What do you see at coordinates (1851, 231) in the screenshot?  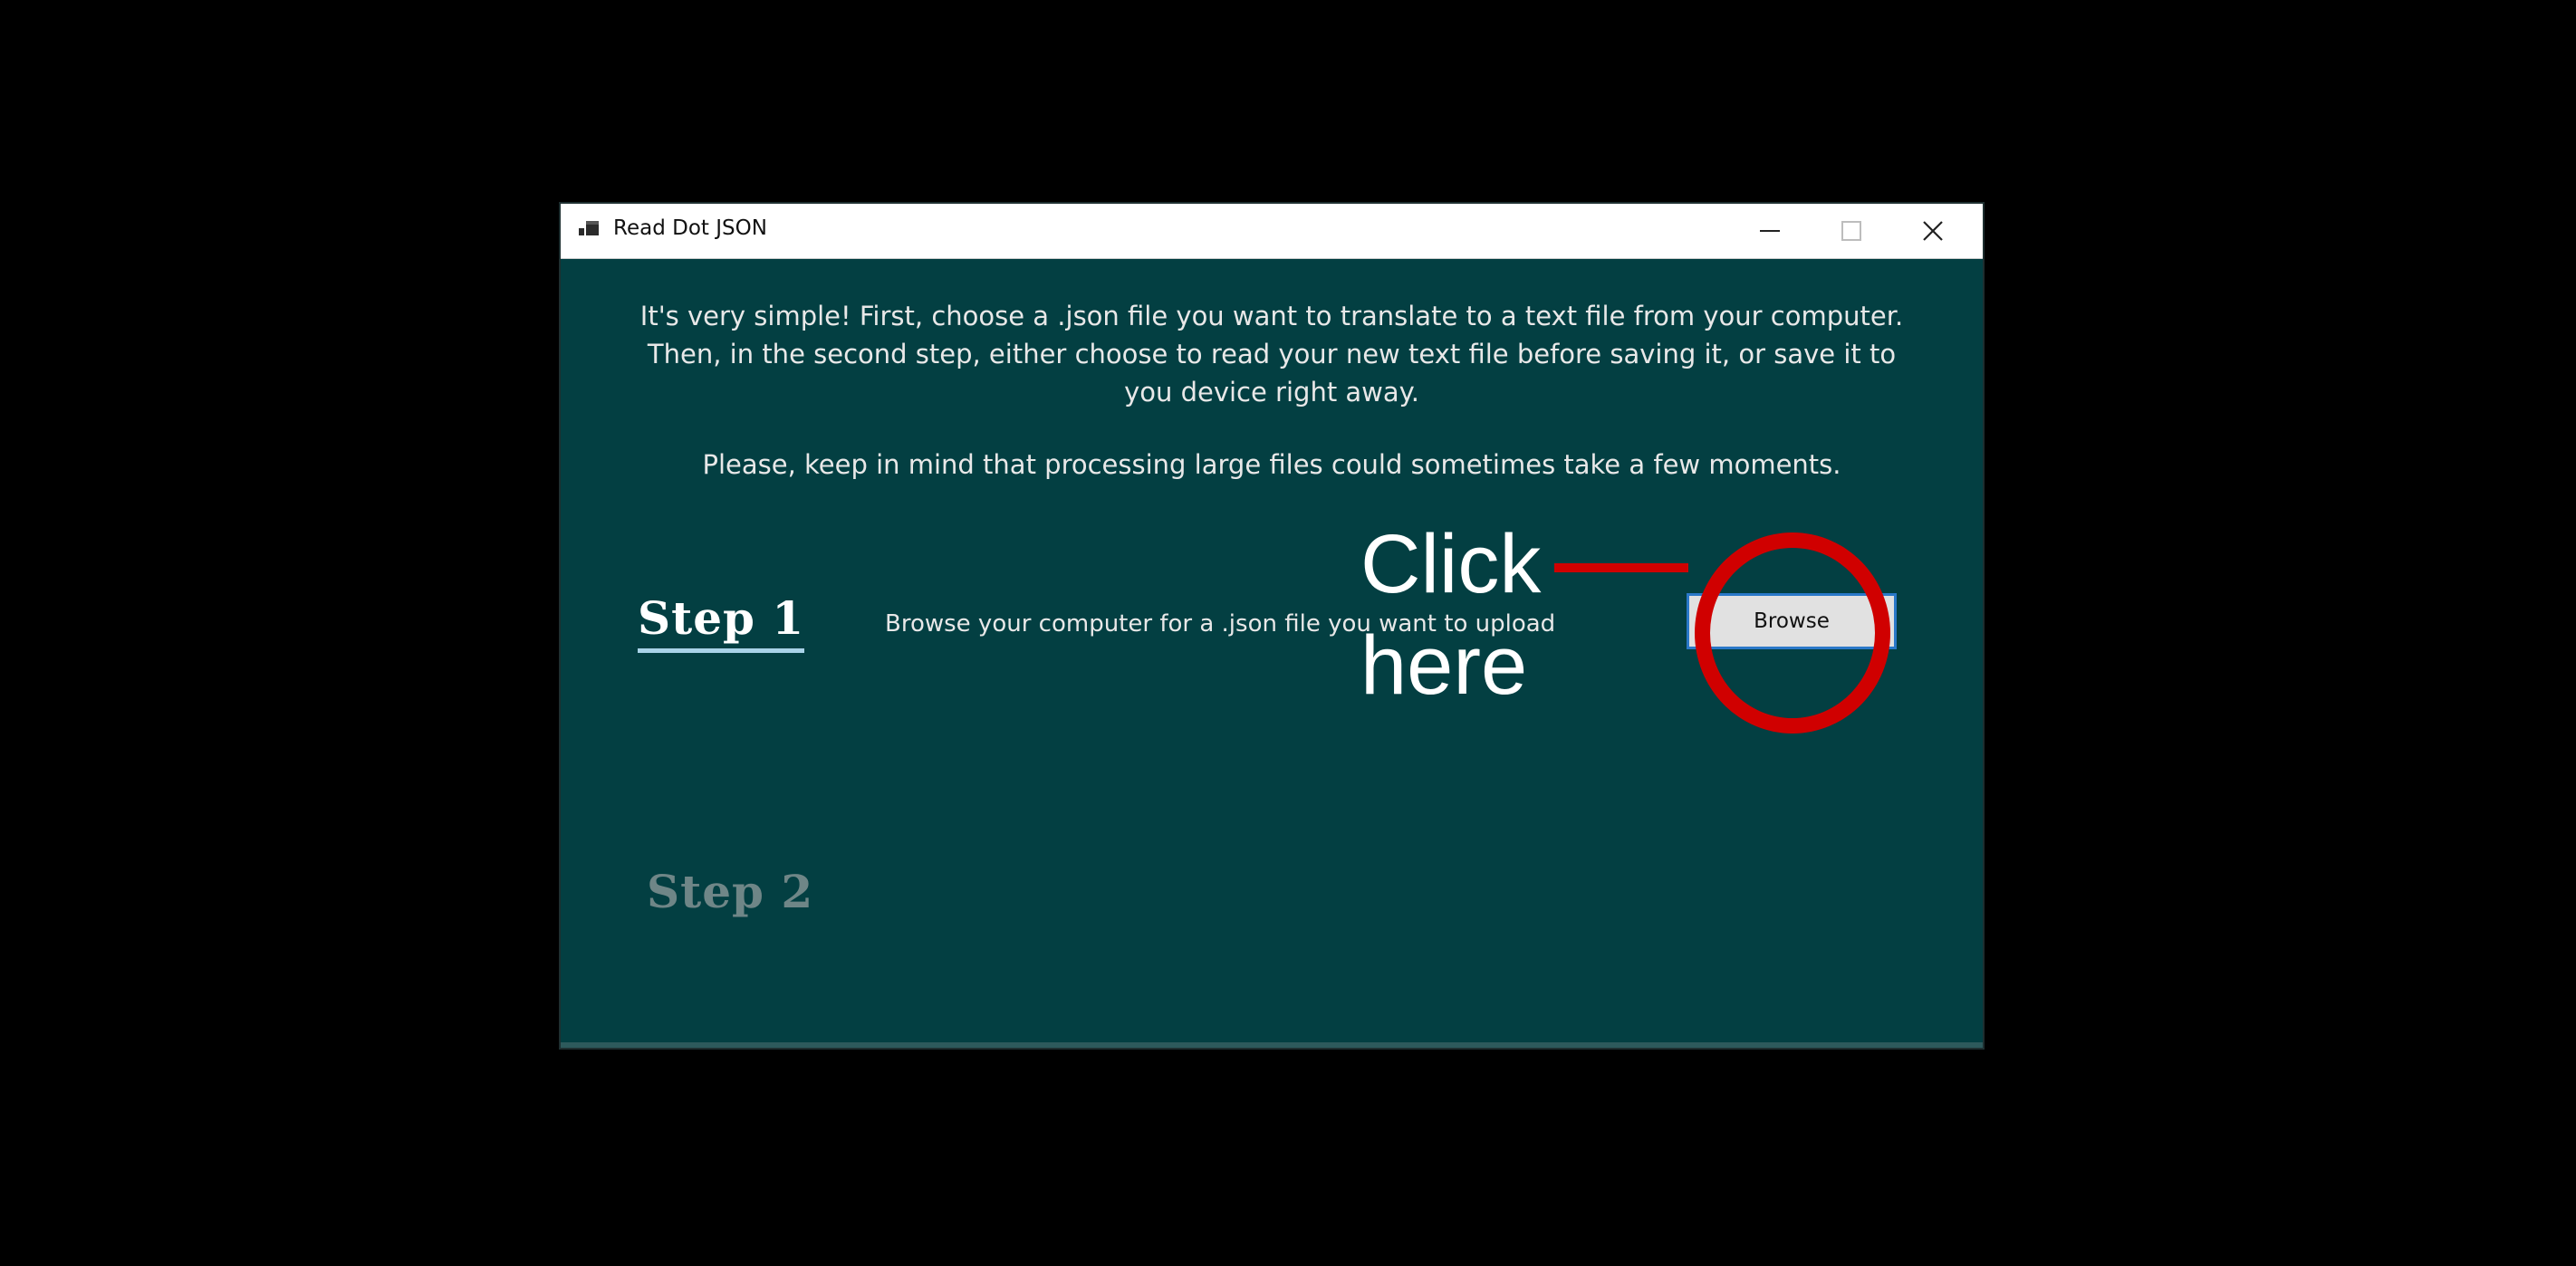 I see `maximize-button` at bounding box center [1851, 231].